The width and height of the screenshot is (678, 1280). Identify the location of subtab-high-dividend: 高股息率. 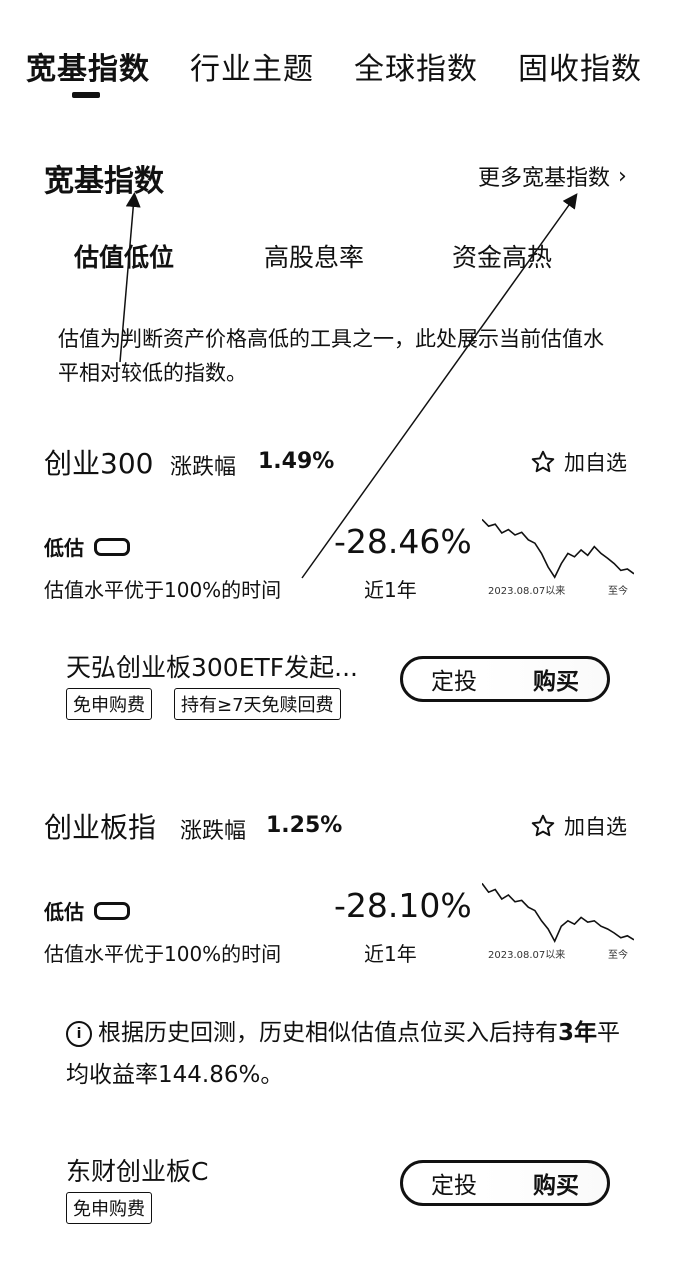
(314, 256).